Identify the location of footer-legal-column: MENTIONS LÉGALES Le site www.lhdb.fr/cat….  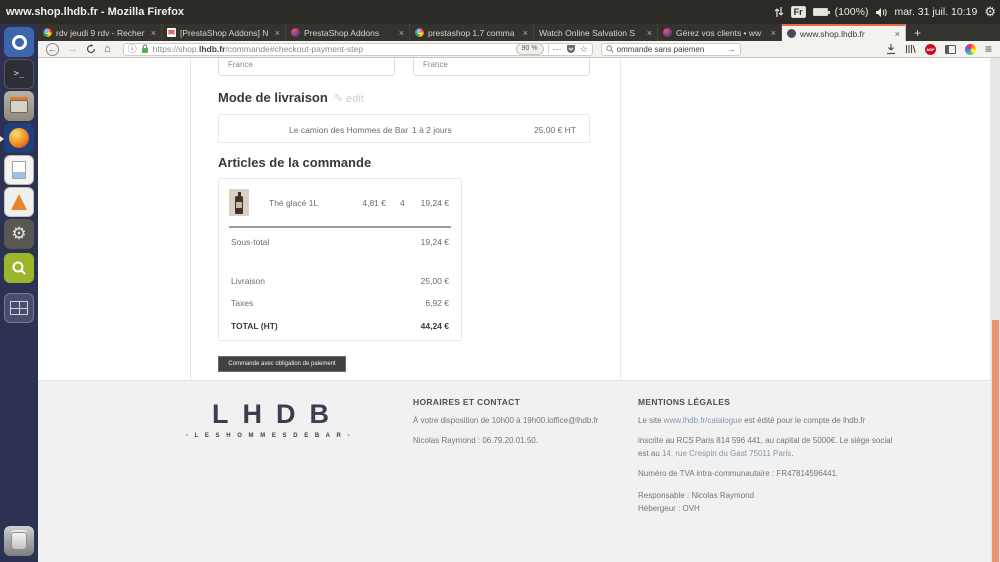
(767, 456).